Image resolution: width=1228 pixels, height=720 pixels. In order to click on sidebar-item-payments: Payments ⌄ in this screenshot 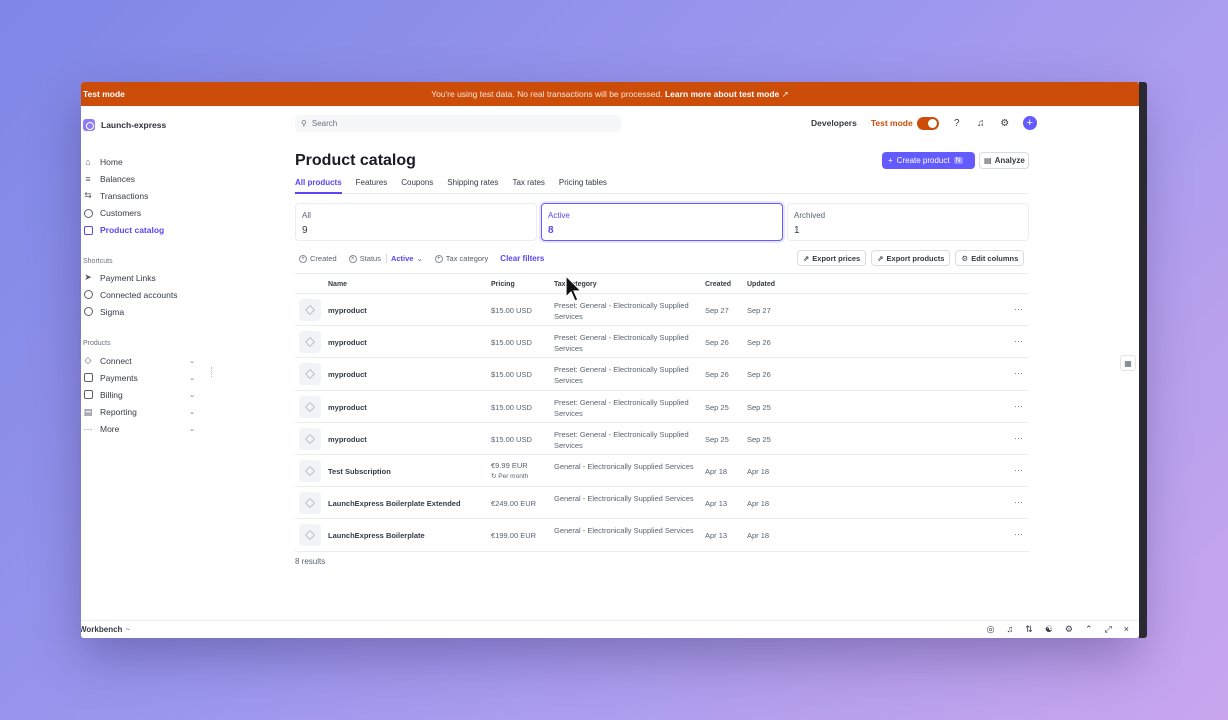, I will do `click(139, 377)`.